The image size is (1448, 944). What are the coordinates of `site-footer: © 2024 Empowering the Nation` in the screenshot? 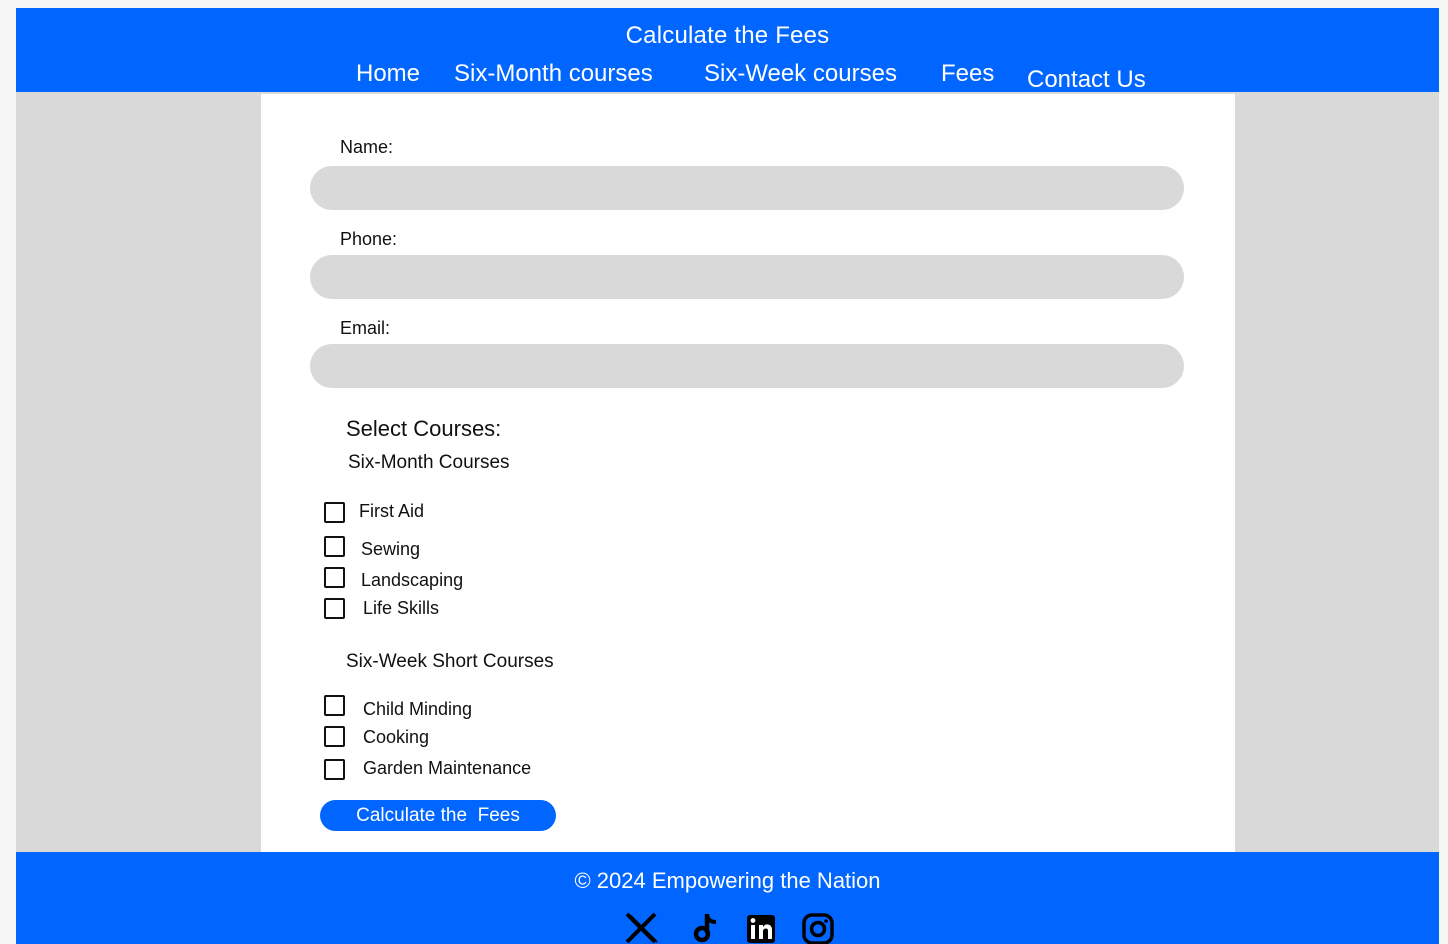 It's located at (727, 898).